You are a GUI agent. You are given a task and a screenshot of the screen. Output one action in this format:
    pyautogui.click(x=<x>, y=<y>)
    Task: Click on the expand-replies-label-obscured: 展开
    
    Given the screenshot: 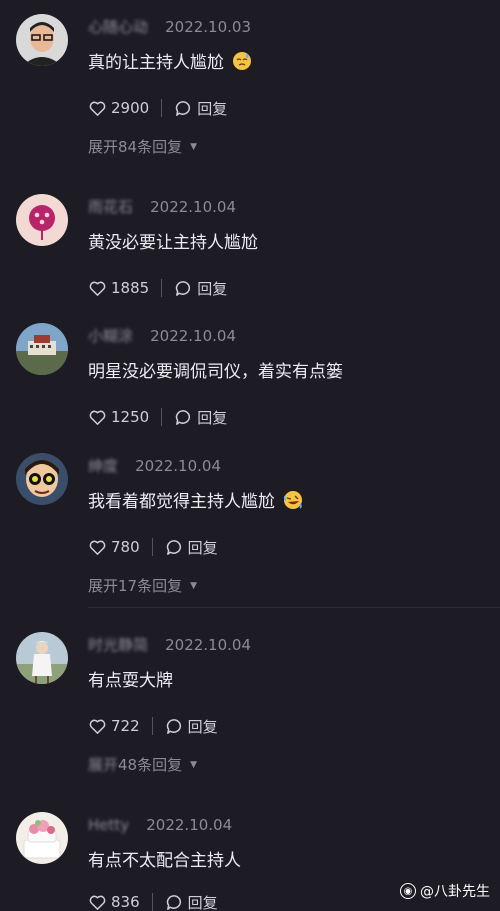 What is the action you would take?
    pyautogui.click(x=103, y=765)
    